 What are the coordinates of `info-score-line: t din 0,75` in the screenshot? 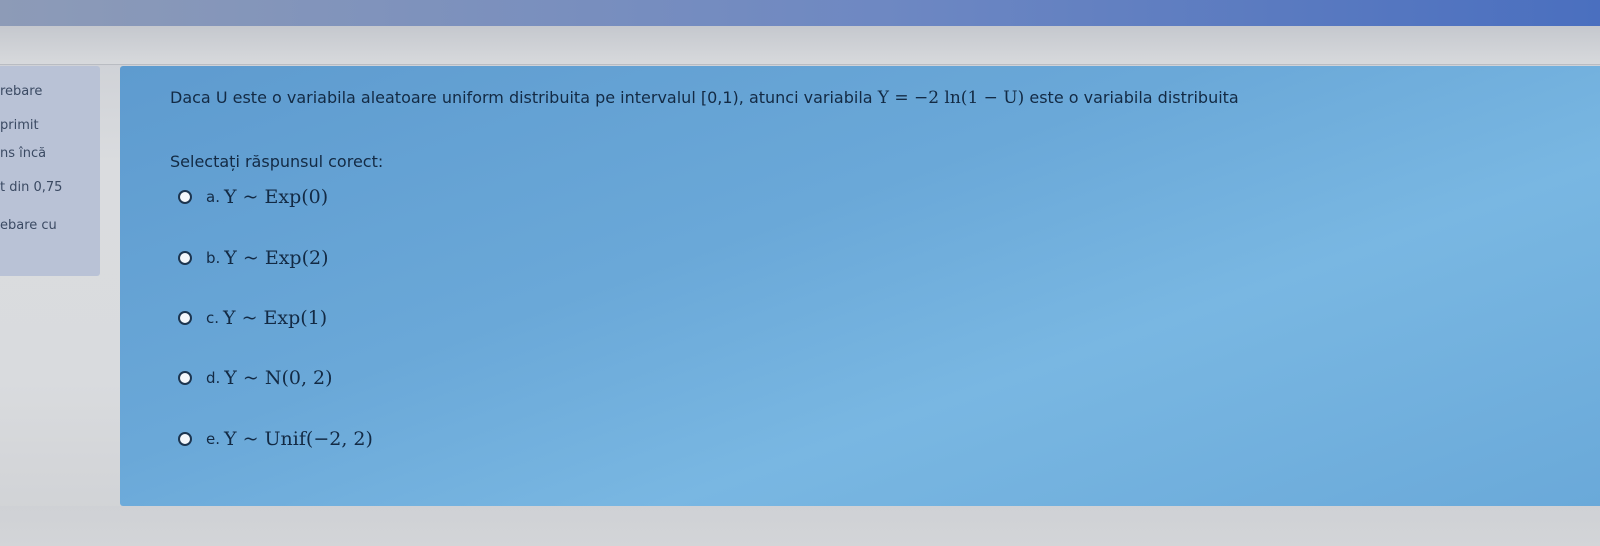 It's located at (31, 187).